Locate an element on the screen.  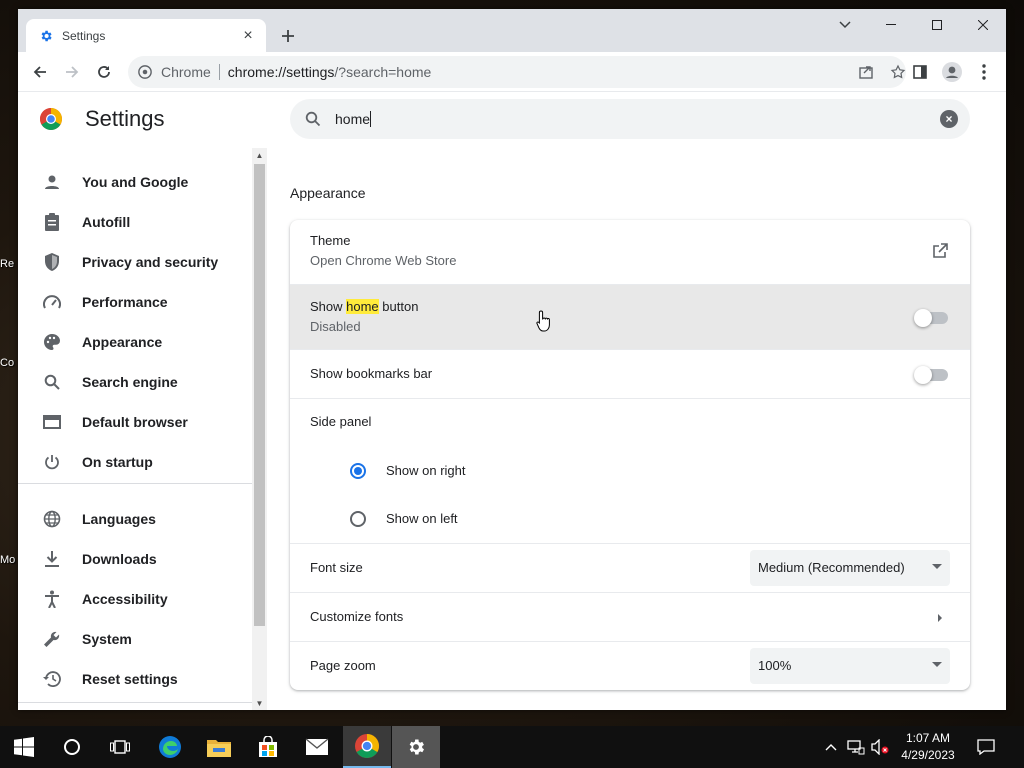
sidebar-item-label: Downloads is located at coordinates (119, 559).